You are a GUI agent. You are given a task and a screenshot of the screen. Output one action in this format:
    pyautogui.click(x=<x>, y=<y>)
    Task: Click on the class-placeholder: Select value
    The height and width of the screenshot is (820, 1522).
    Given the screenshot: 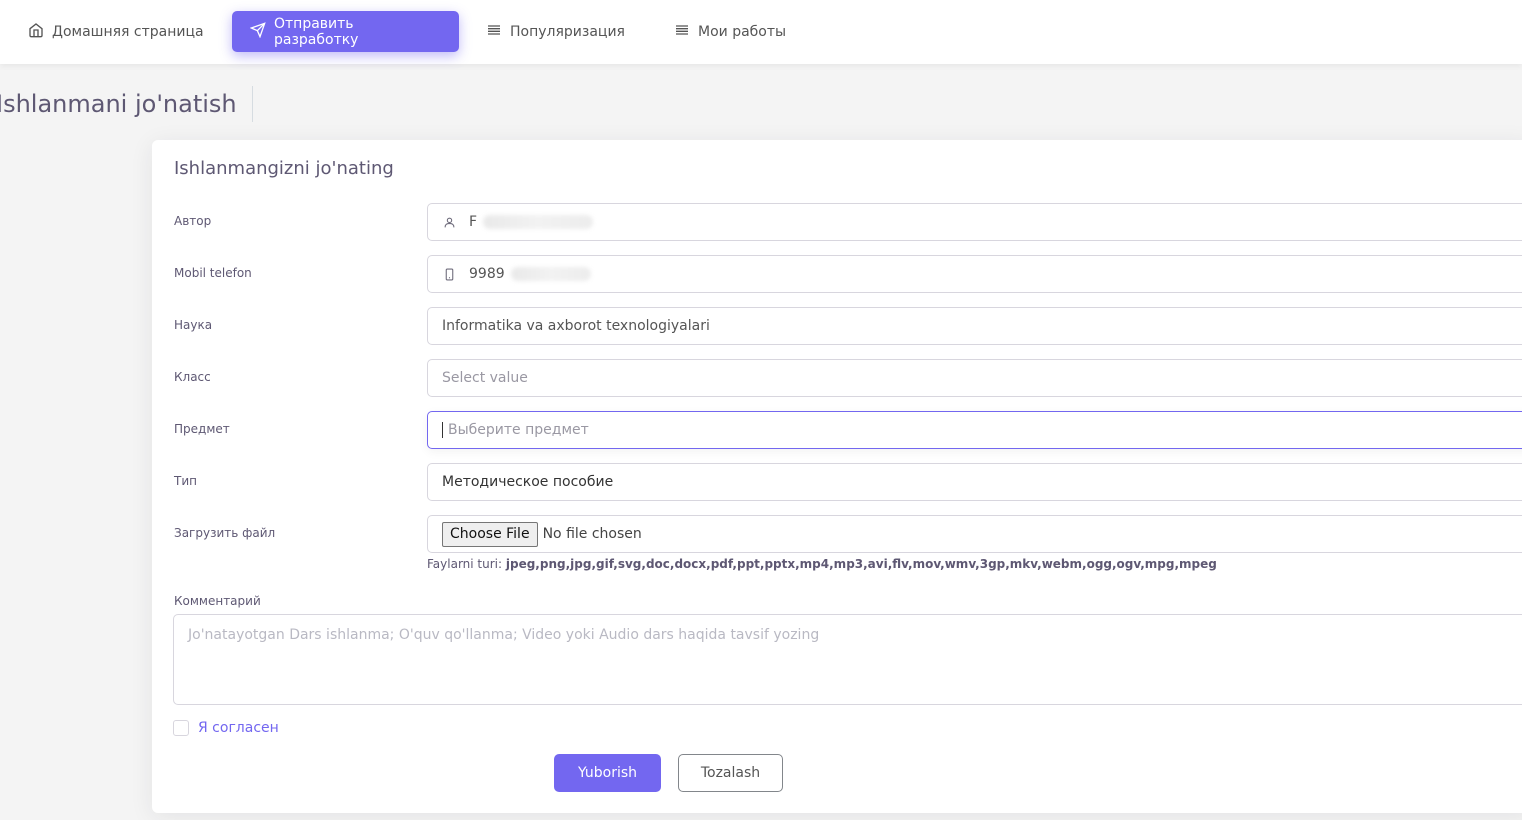 What is the action you would take?
    pyautogui.click(x=485, y=378)
    